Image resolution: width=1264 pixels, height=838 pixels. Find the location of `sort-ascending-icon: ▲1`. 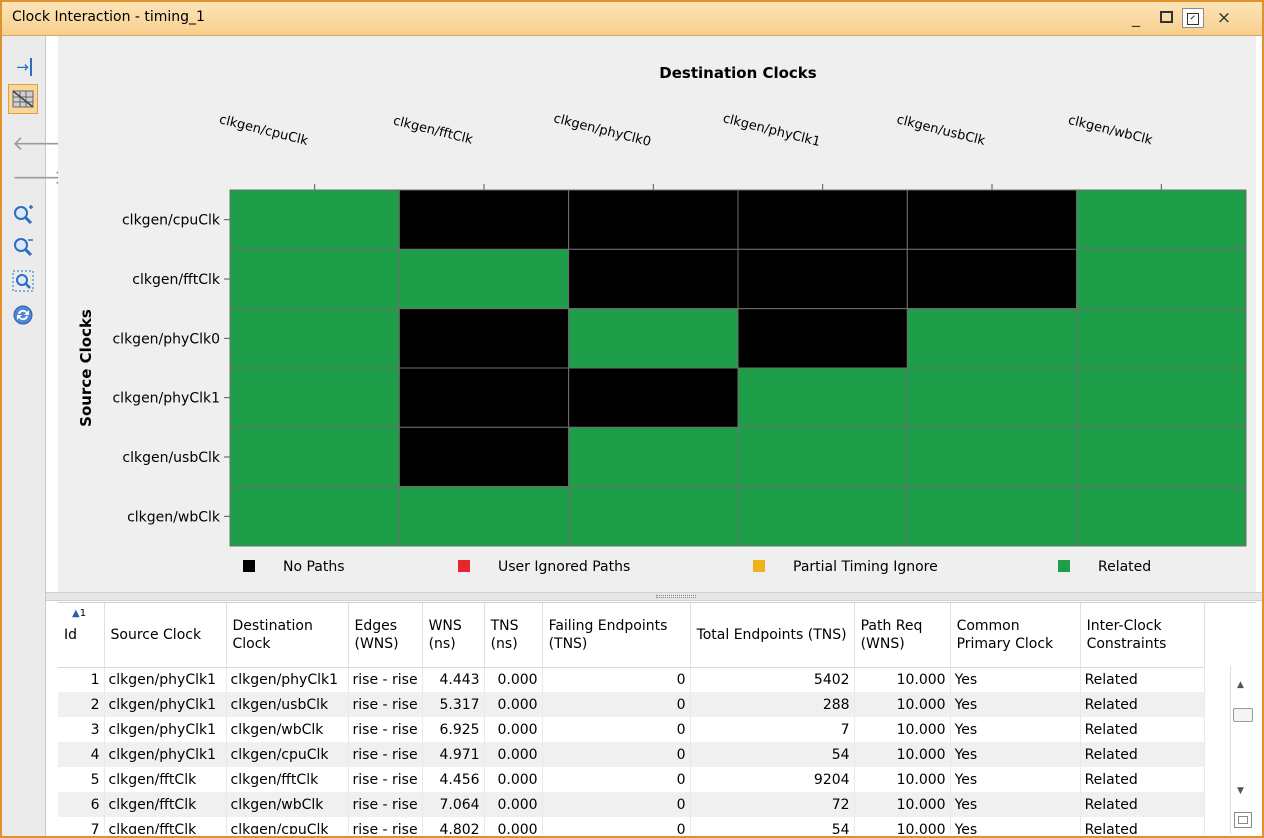

sort-ascending-icon: ▲1 is located at coordinates (79, 613).